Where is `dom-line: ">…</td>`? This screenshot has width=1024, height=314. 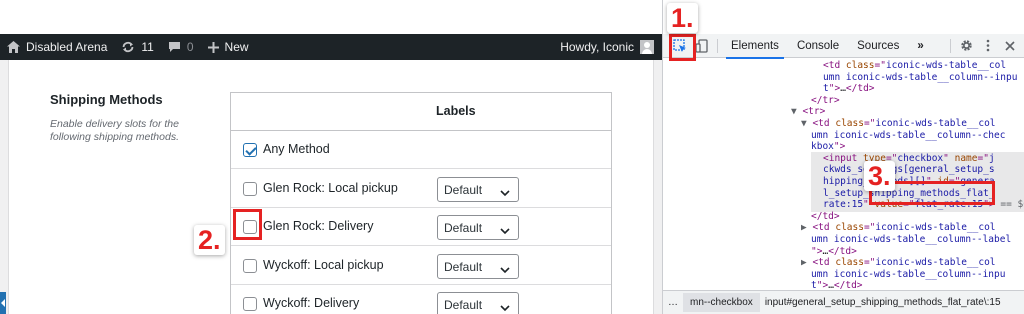
dom-line: ">…</td> is located at coordinates (834, 252).